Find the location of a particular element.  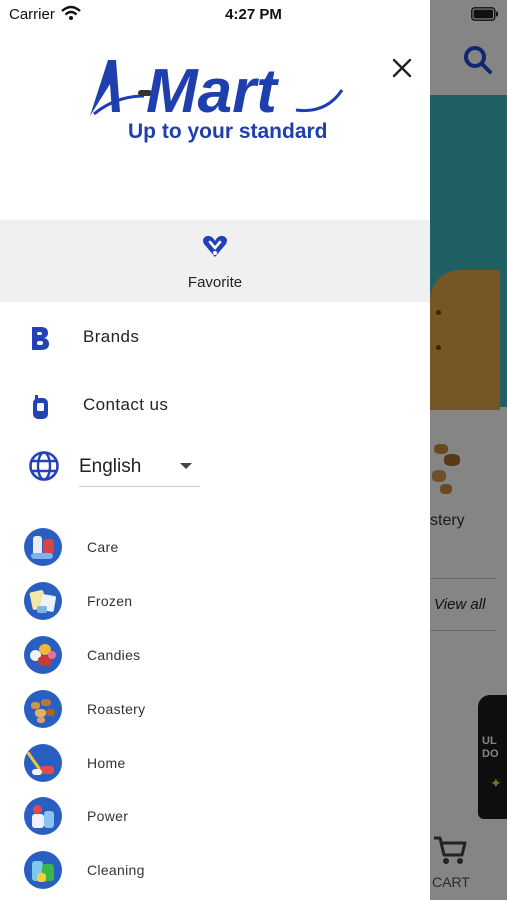

power-icon is located at coordinates (43, 816).